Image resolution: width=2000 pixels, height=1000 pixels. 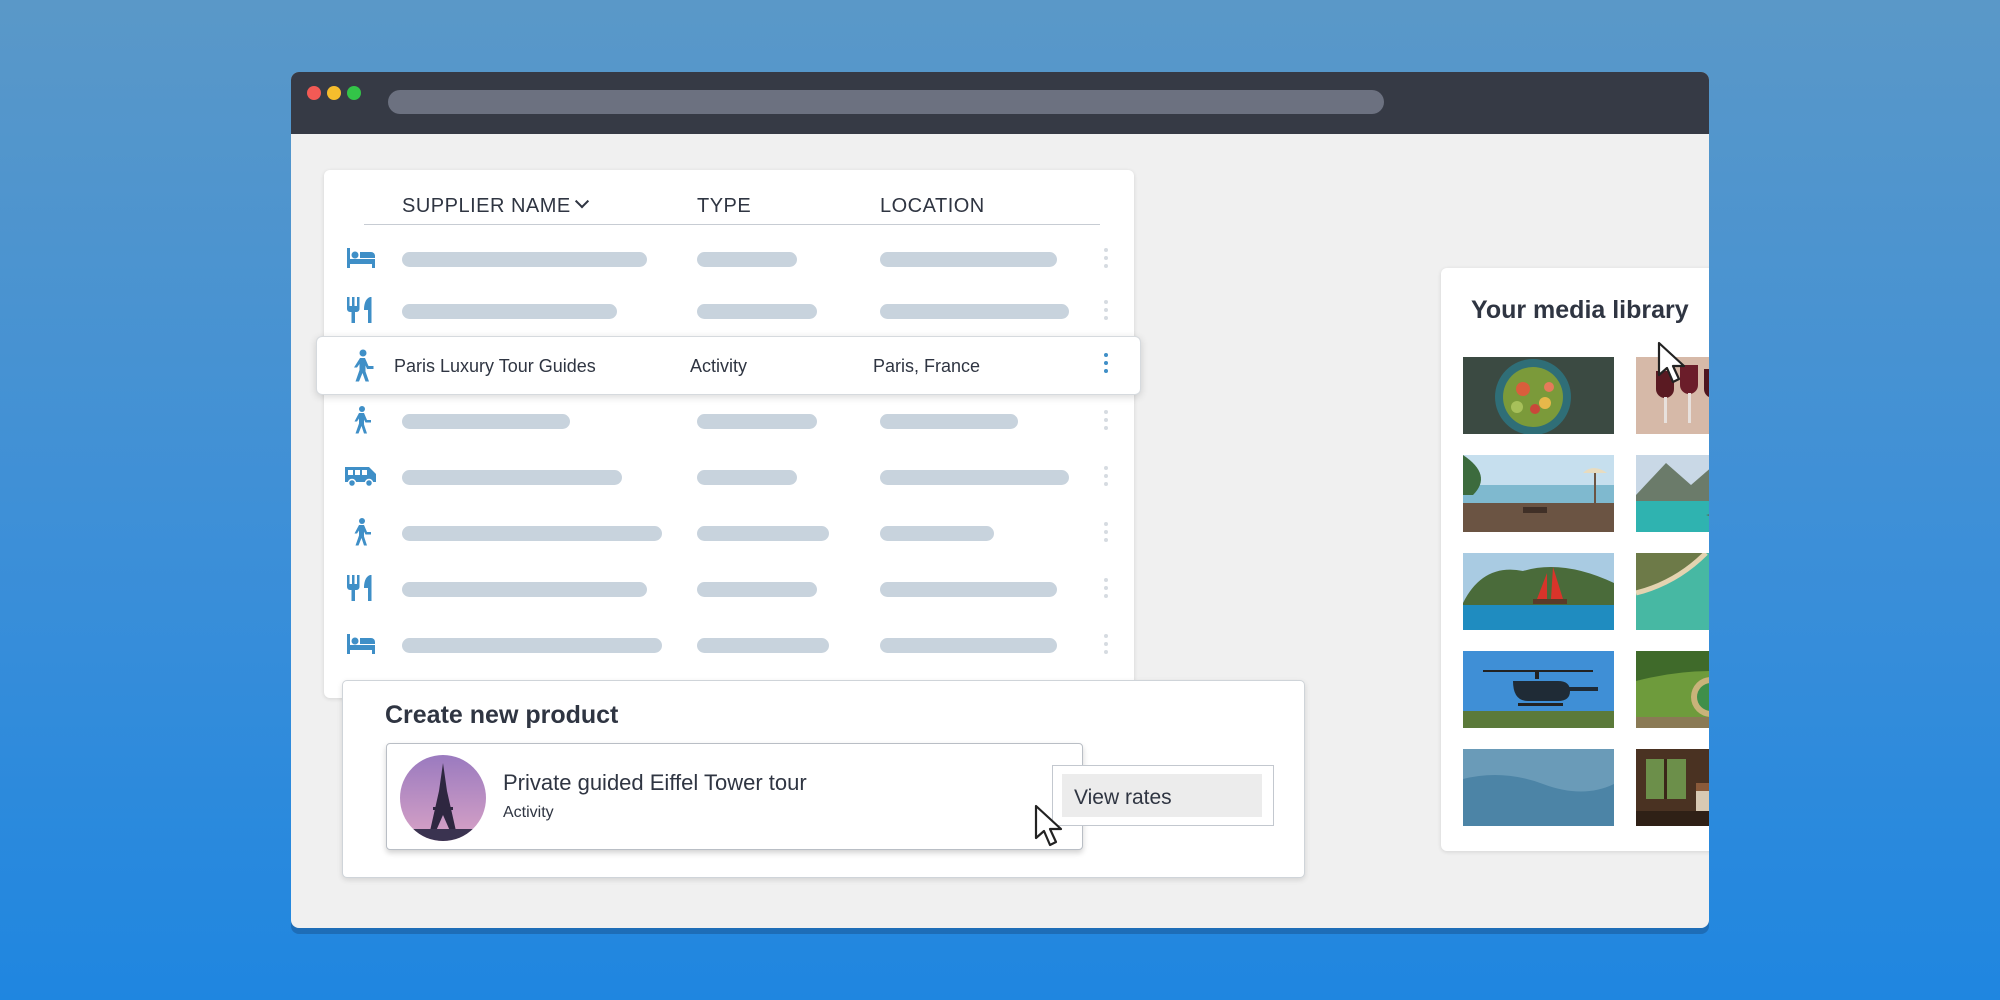 I want to click on address-bar, so click(x=886, y=102).